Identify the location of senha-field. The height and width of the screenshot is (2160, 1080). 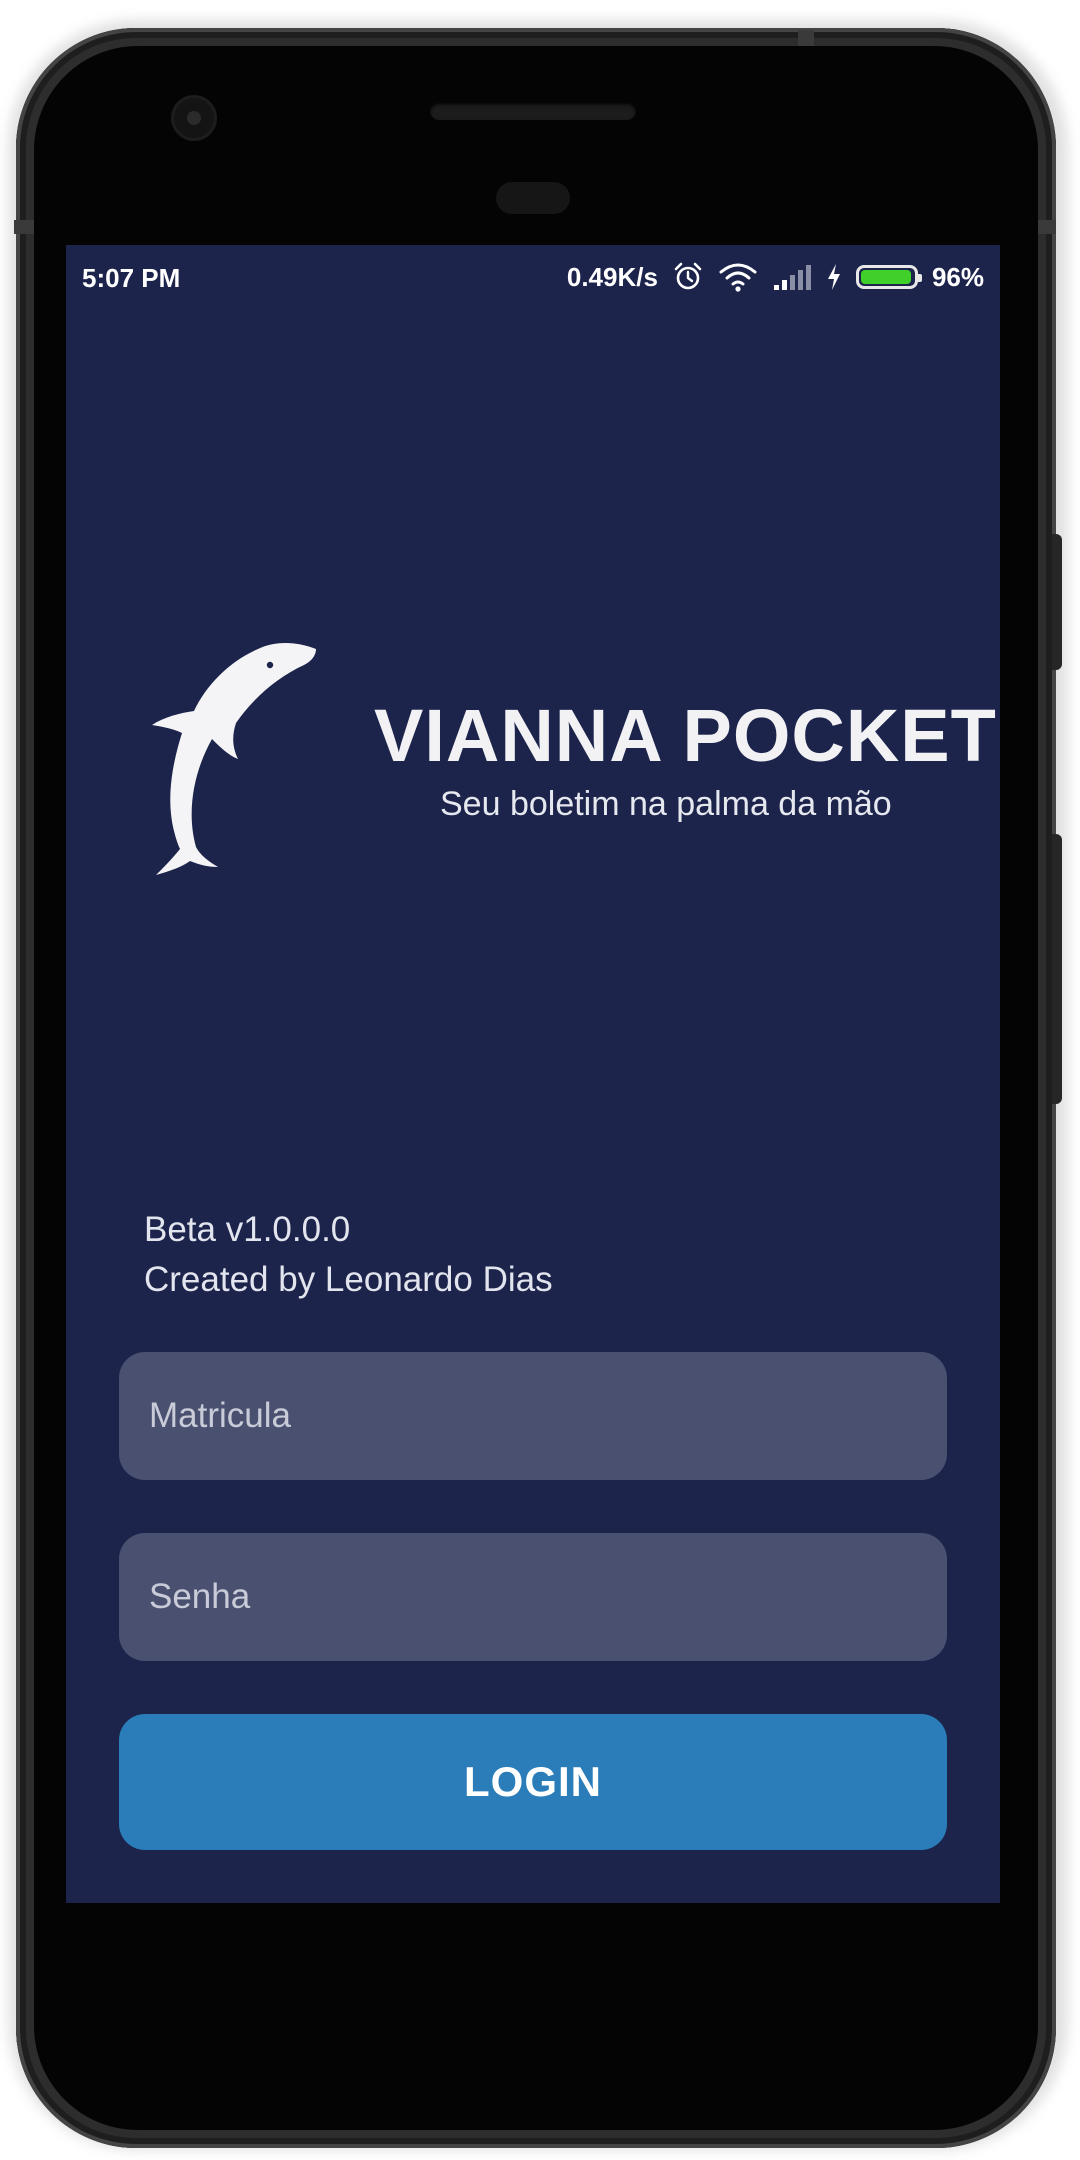
(533, 1597).